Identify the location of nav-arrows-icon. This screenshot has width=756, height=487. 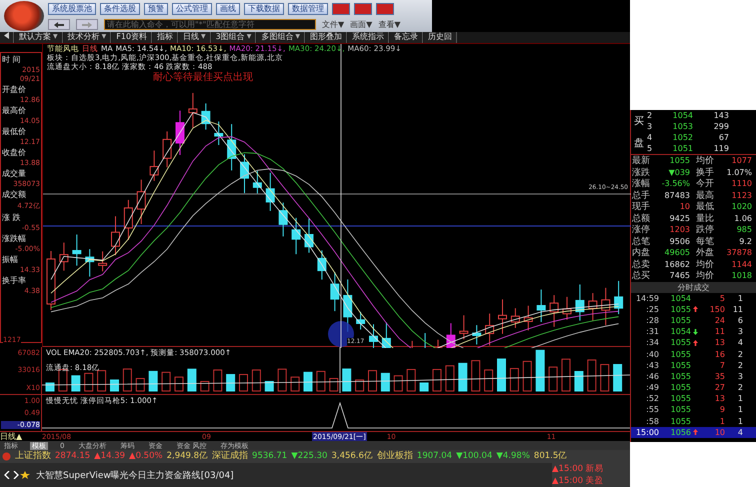
(17, 475).